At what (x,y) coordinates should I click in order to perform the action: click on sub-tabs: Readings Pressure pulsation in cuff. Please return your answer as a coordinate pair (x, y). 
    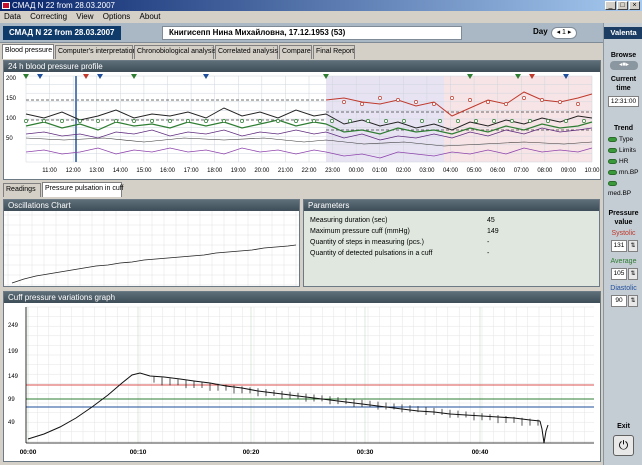
    Looking at the image, I should click on (301, 189).